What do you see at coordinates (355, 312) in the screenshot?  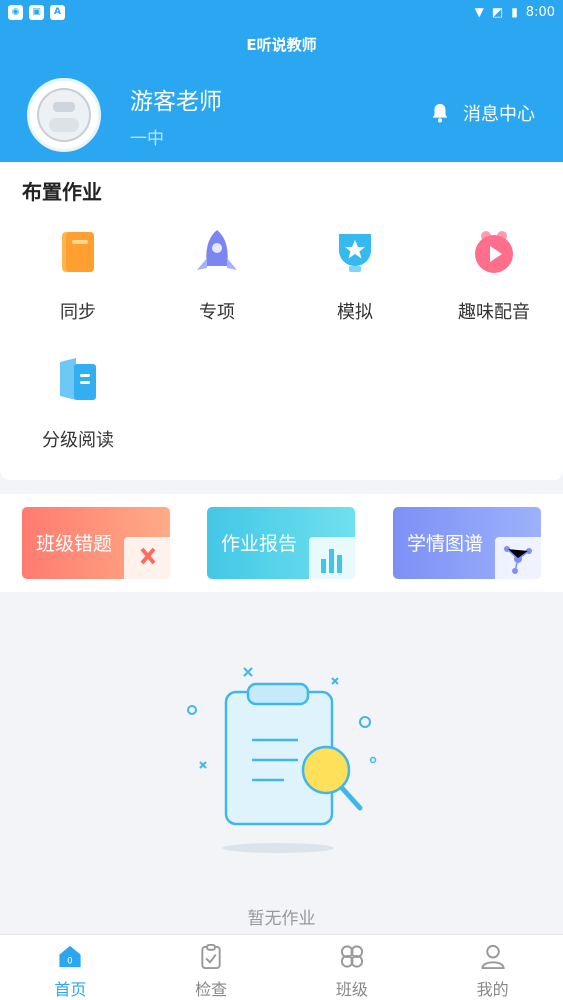 I see `assign-item-label: 模拟` at bounding box center [355, 312].